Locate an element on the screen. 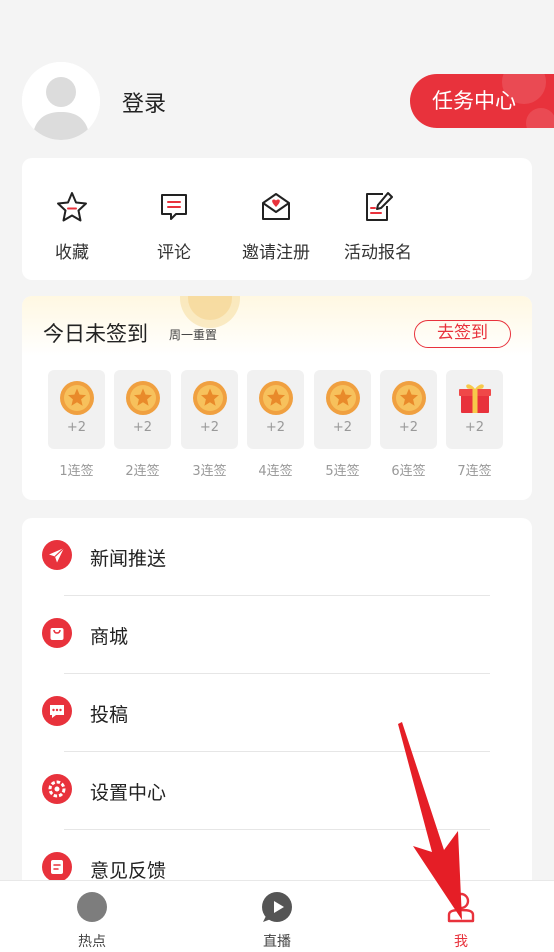  quick-item-comments: 评论 is located at coordinates (174, 226).